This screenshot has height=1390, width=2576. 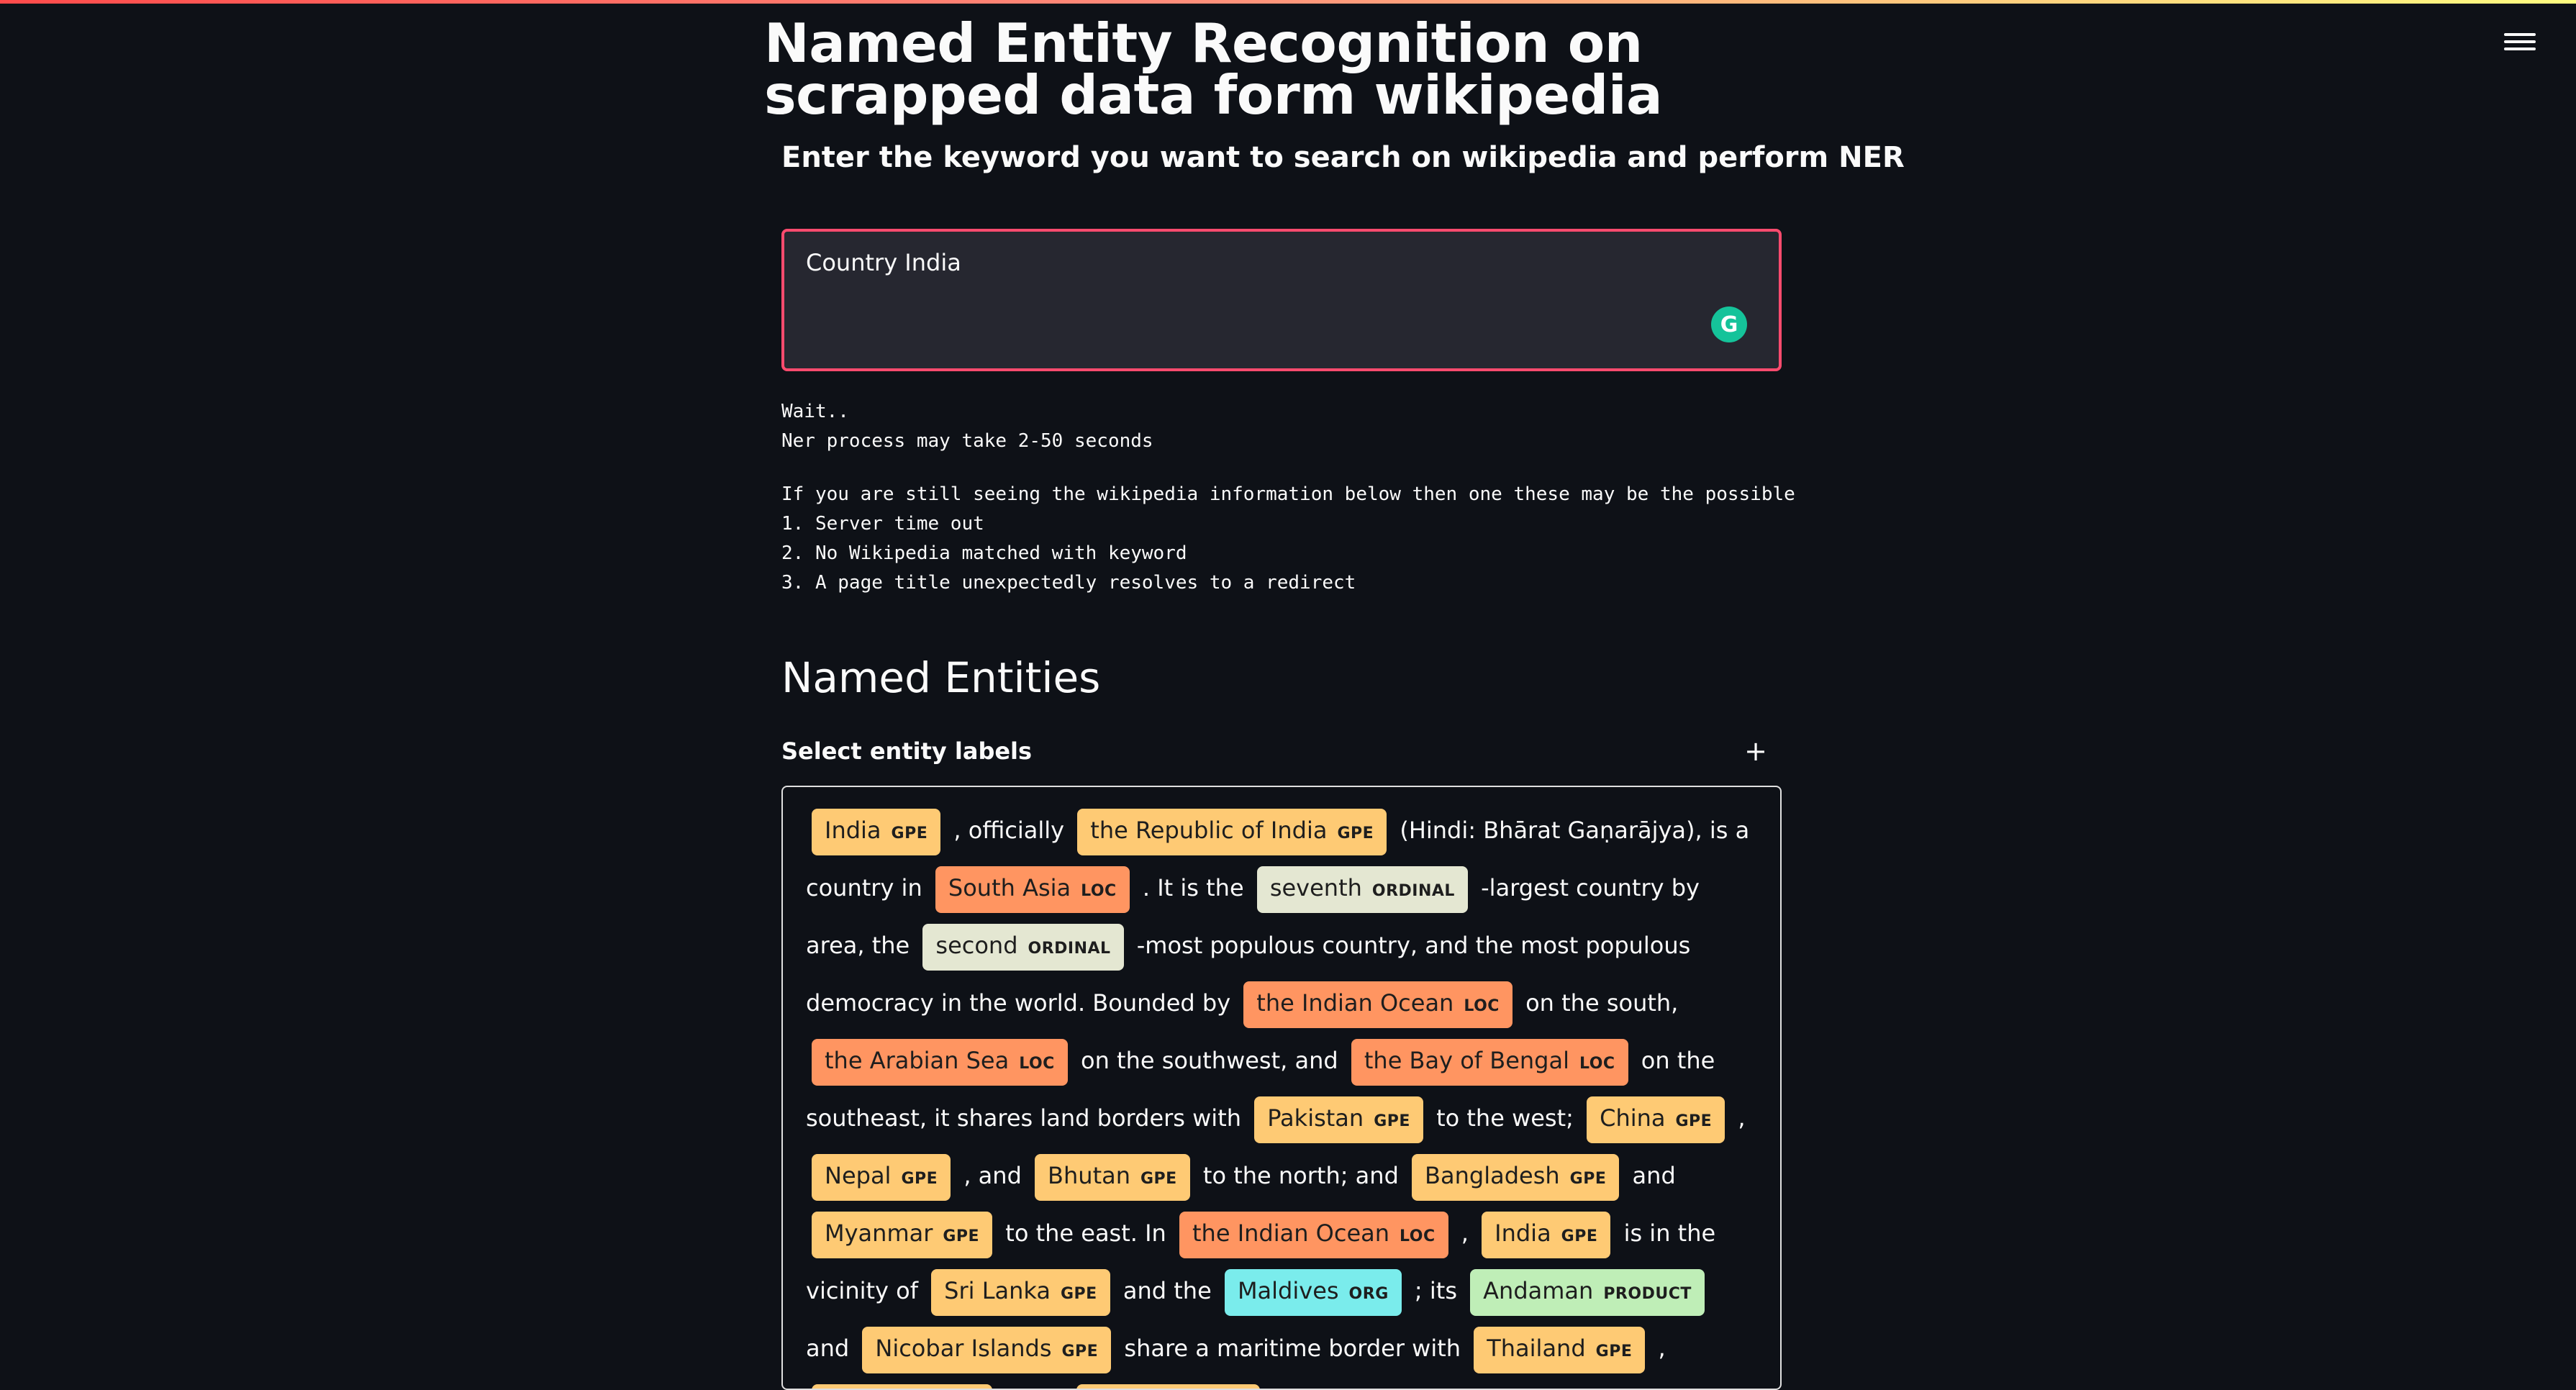 What do you see at coordinates (1208, 830) in the screenshot?
I see `entity-text: the Republic of India` at bounding box center [1208, 830].